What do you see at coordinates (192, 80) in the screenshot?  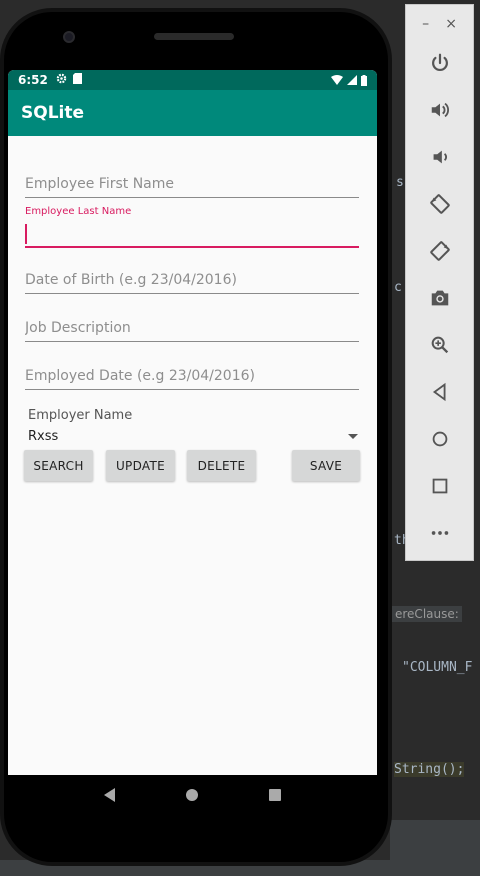 I see `status-bar: 6:52` at bounding box center [192, 80].